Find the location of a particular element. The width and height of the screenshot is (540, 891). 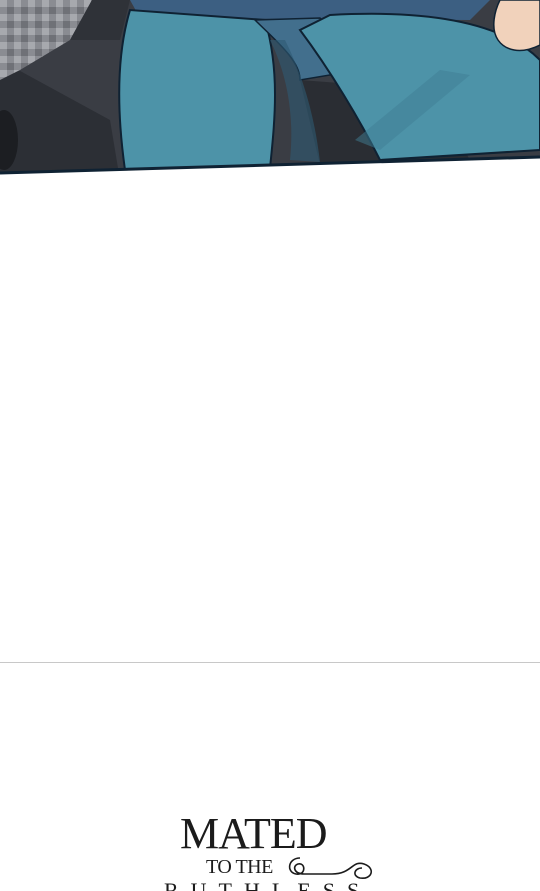

title-line-3: RUTHLESS is located at coordinates (268, 884).